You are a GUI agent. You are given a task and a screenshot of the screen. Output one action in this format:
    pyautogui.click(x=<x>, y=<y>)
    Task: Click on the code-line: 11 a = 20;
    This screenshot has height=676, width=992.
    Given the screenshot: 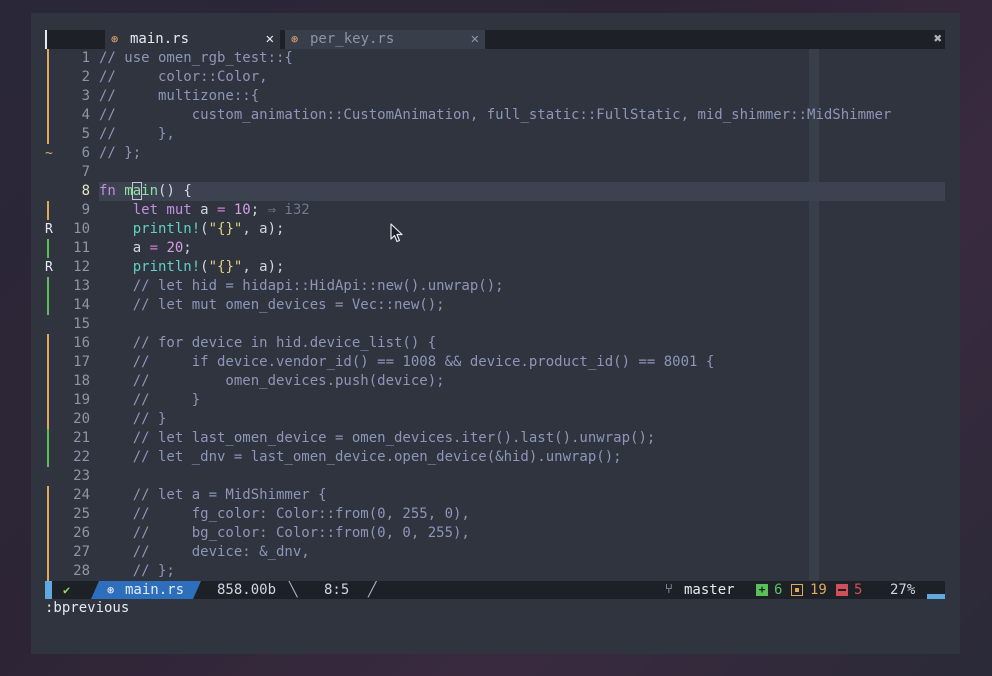 What is the action you would take?
    pyautogui.click(x=495, y=248)
    